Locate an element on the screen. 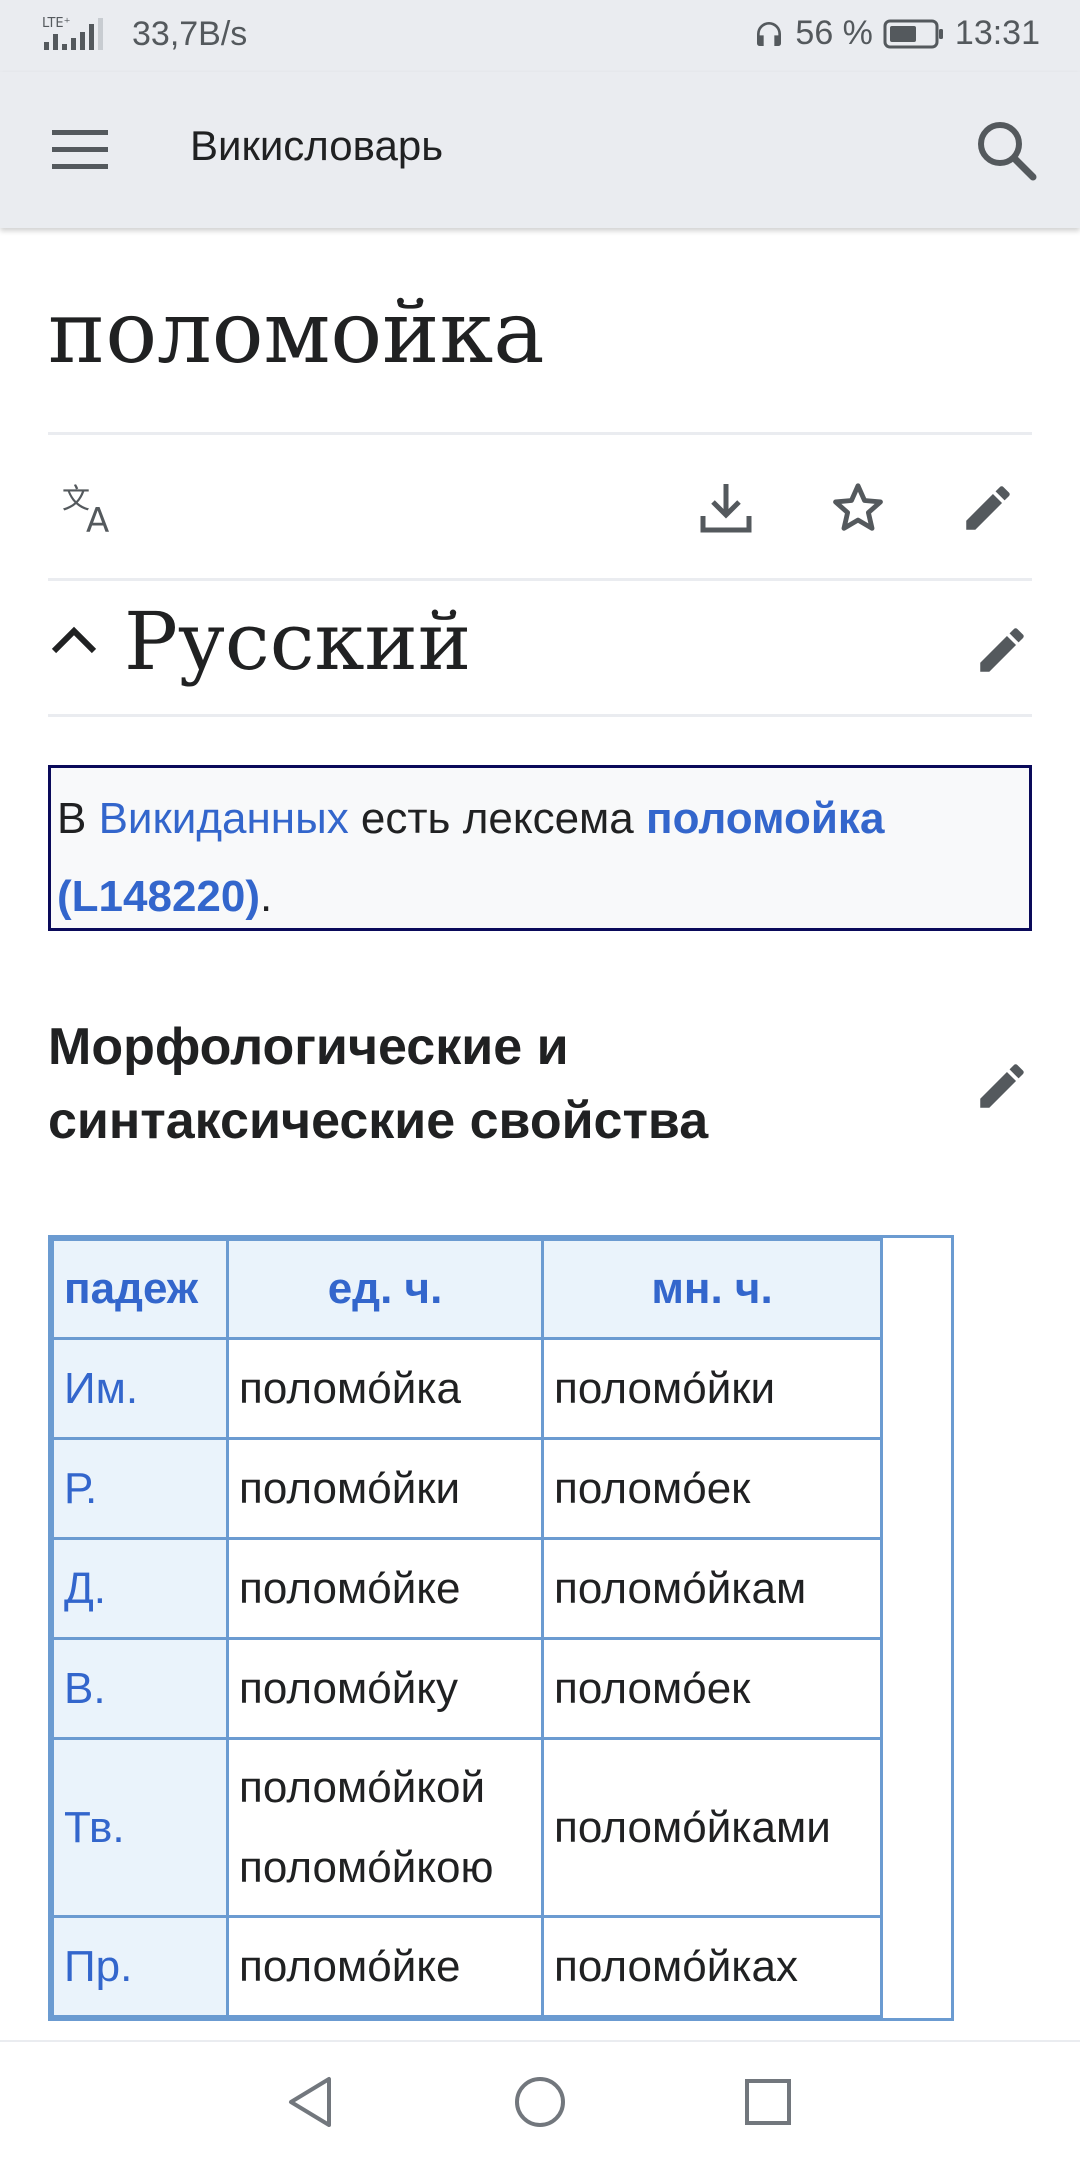 This screenshot has height=2162, width=1080. table-row: Тв. поломо́йкой поломо́йкою поломо́йками is located at coordinates (467, 1827).